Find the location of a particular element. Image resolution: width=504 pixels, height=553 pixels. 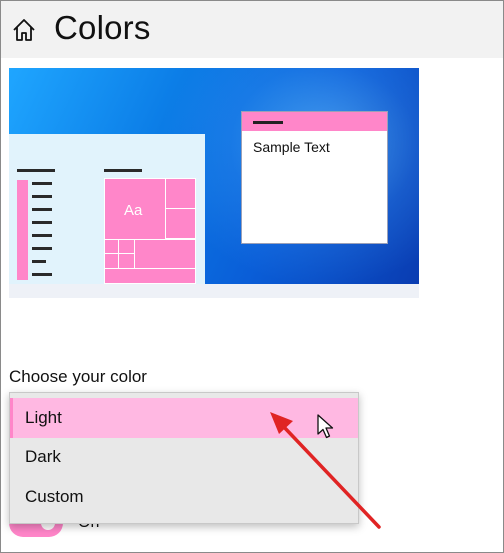

preview-sample-window: Sample Text is located at coordinates (314, 177).